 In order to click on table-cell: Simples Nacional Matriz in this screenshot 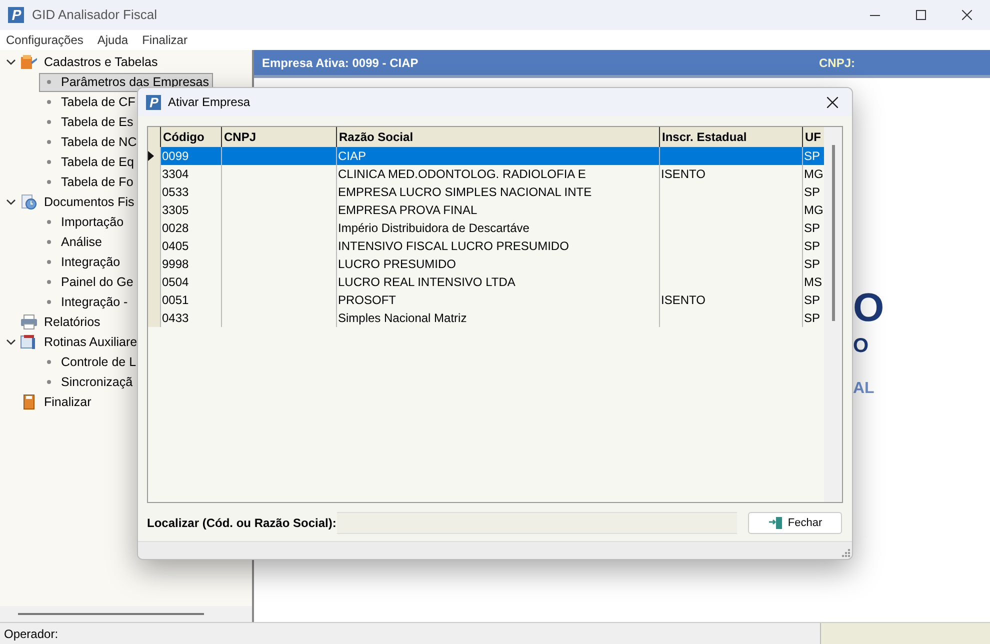, I will do `click(402, 318)`.